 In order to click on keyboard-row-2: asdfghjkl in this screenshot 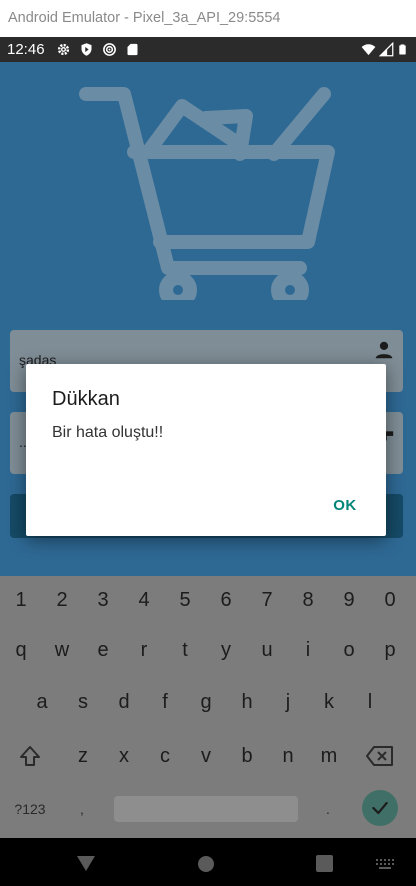, I will do `click(208, 702)`.